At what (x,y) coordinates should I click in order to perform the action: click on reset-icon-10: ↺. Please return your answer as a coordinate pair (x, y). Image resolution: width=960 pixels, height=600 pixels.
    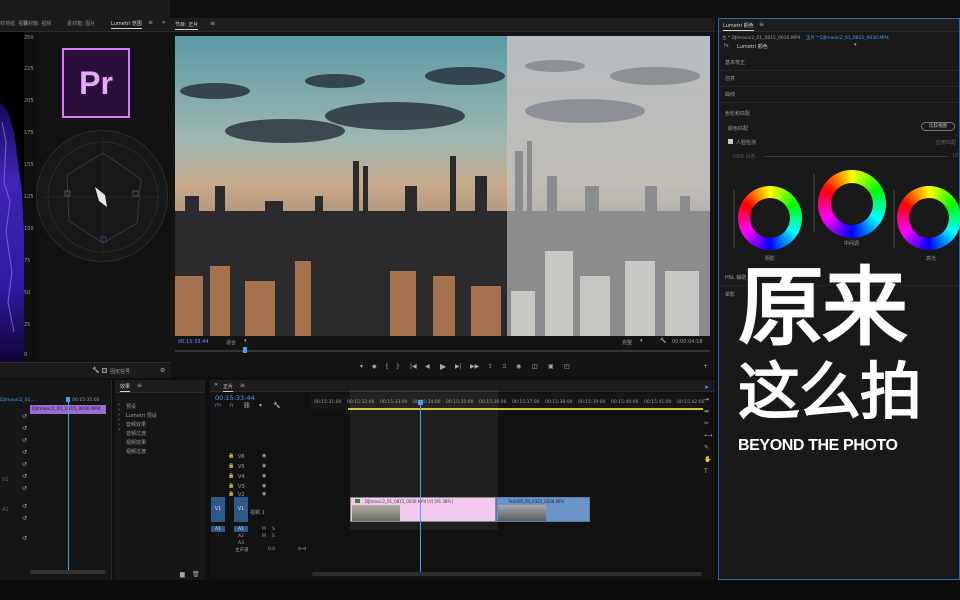
    Looking at the image, I should click on (24, 539).